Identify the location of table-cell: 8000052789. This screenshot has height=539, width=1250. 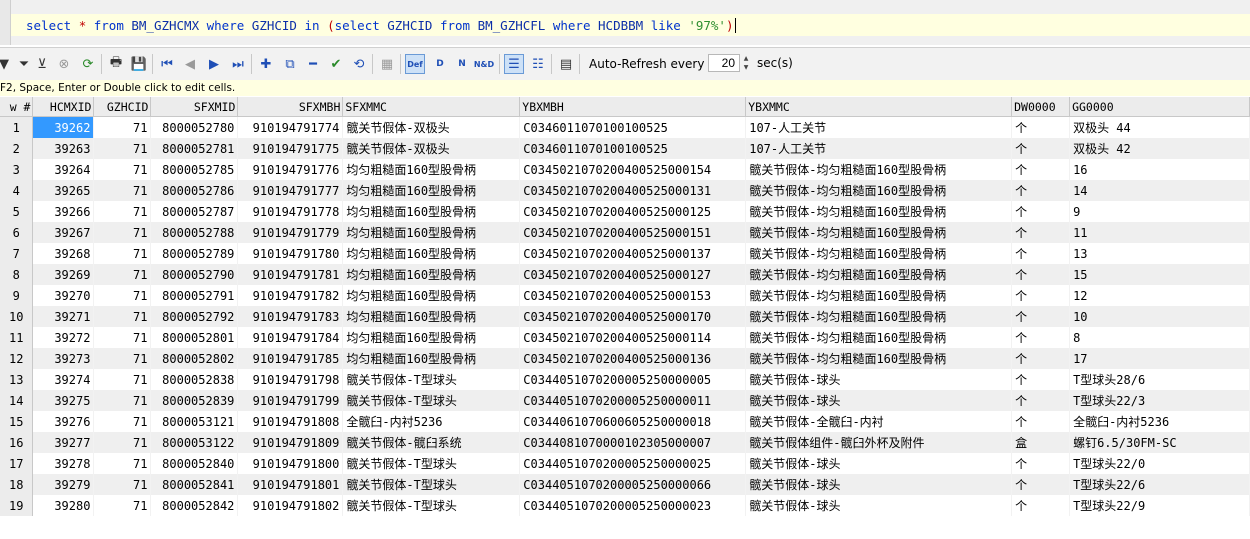
(194, 253).